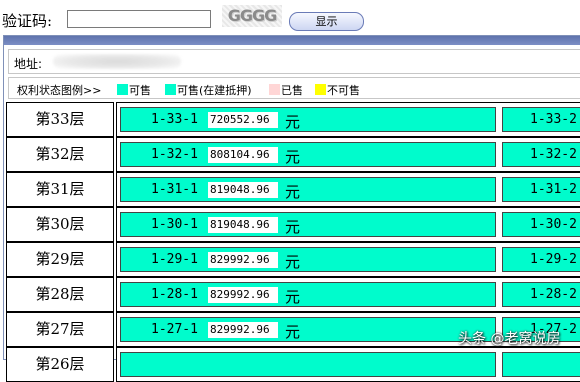 This screenshot has height=382, width=580. I want to click on floor-label: 第32层, so click(60, 154).